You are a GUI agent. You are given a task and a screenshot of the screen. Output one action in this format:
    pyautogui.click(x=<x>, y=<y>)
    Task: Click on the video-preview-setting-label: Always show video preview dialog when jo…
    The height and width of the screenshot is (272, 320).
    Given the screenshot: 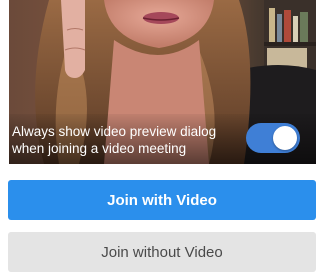 What is the action you would take?
    pyautogui.click(x=114, y=140)
    